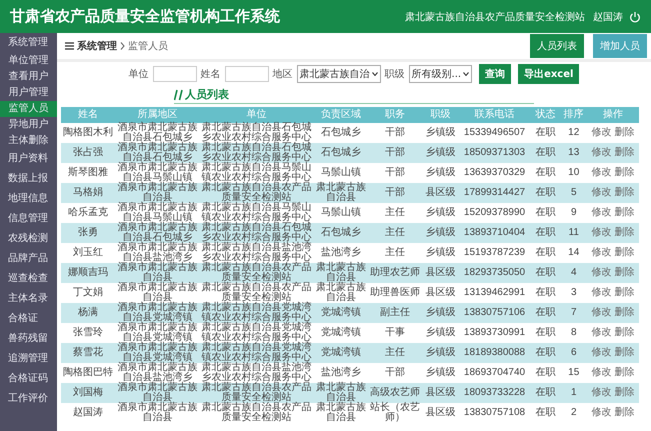 The image size is (651, 431). What do you see at coordinates (394, 74) in the screenshot?
I see `field-label: 职级` at bounding box center [394, 74].